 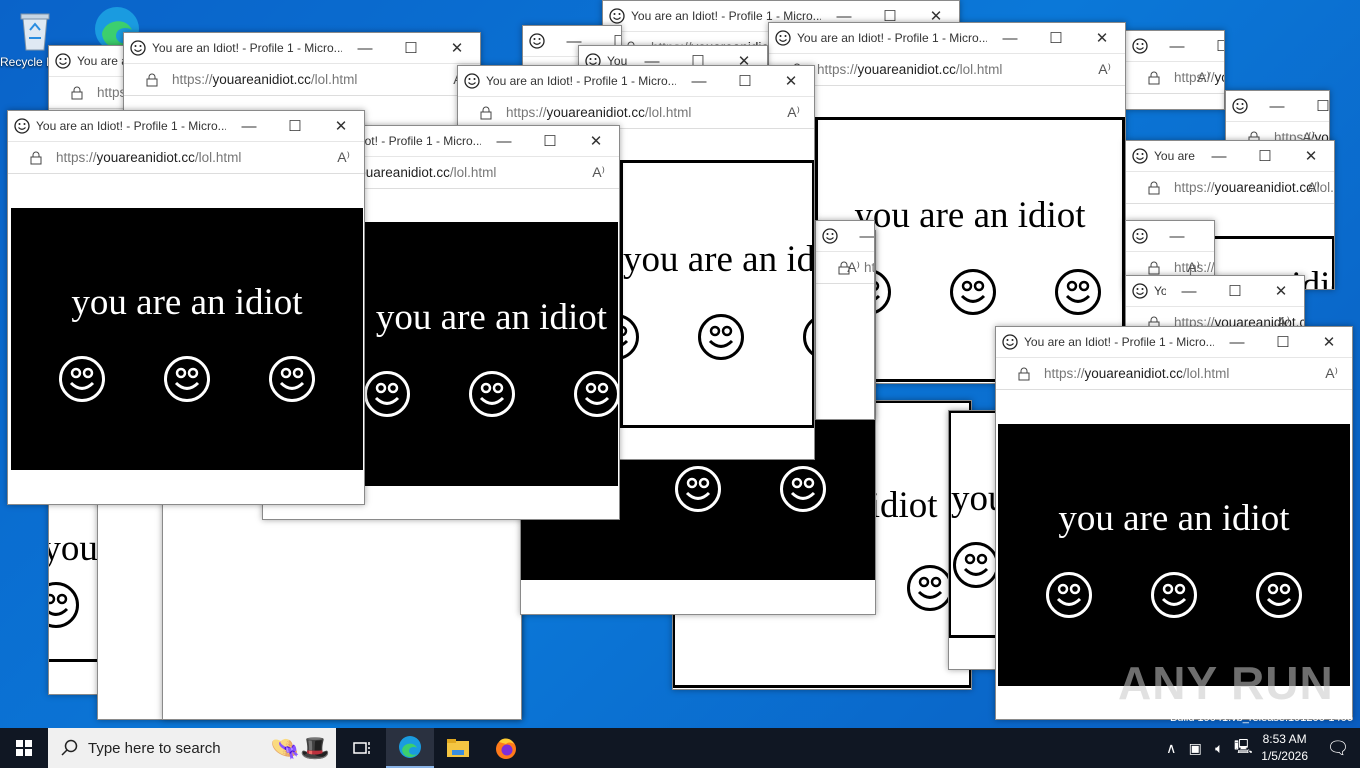 I want to click on taskbar-file-explorer, so click(x=458, y=748).